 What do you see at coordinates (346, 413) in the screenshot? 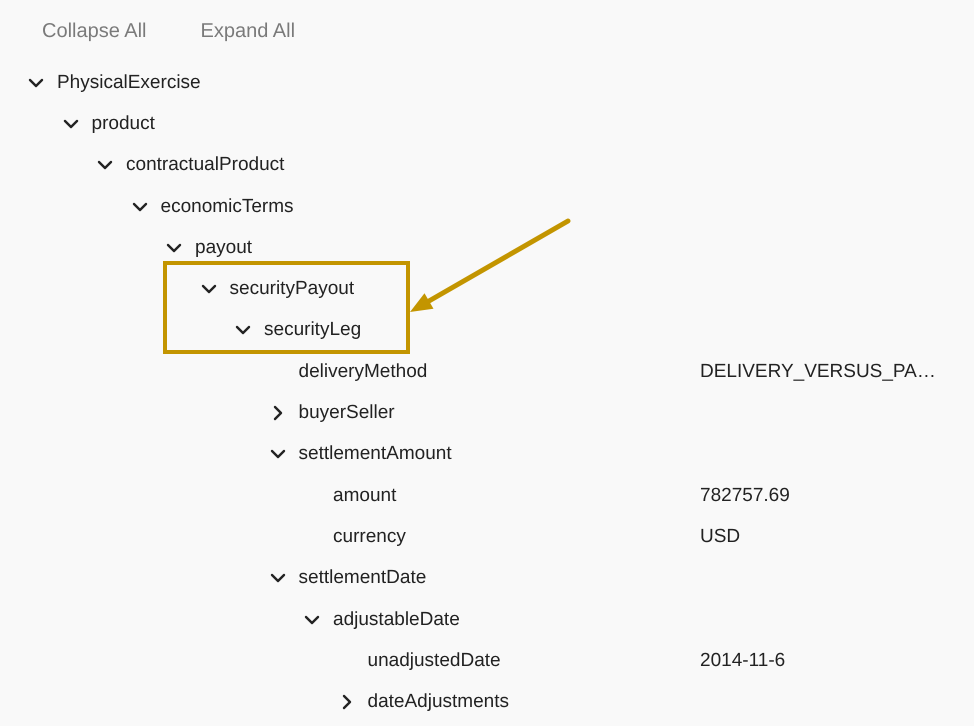
I see `tree-node-label: buyerSeller` at bounding box center [346, 413].